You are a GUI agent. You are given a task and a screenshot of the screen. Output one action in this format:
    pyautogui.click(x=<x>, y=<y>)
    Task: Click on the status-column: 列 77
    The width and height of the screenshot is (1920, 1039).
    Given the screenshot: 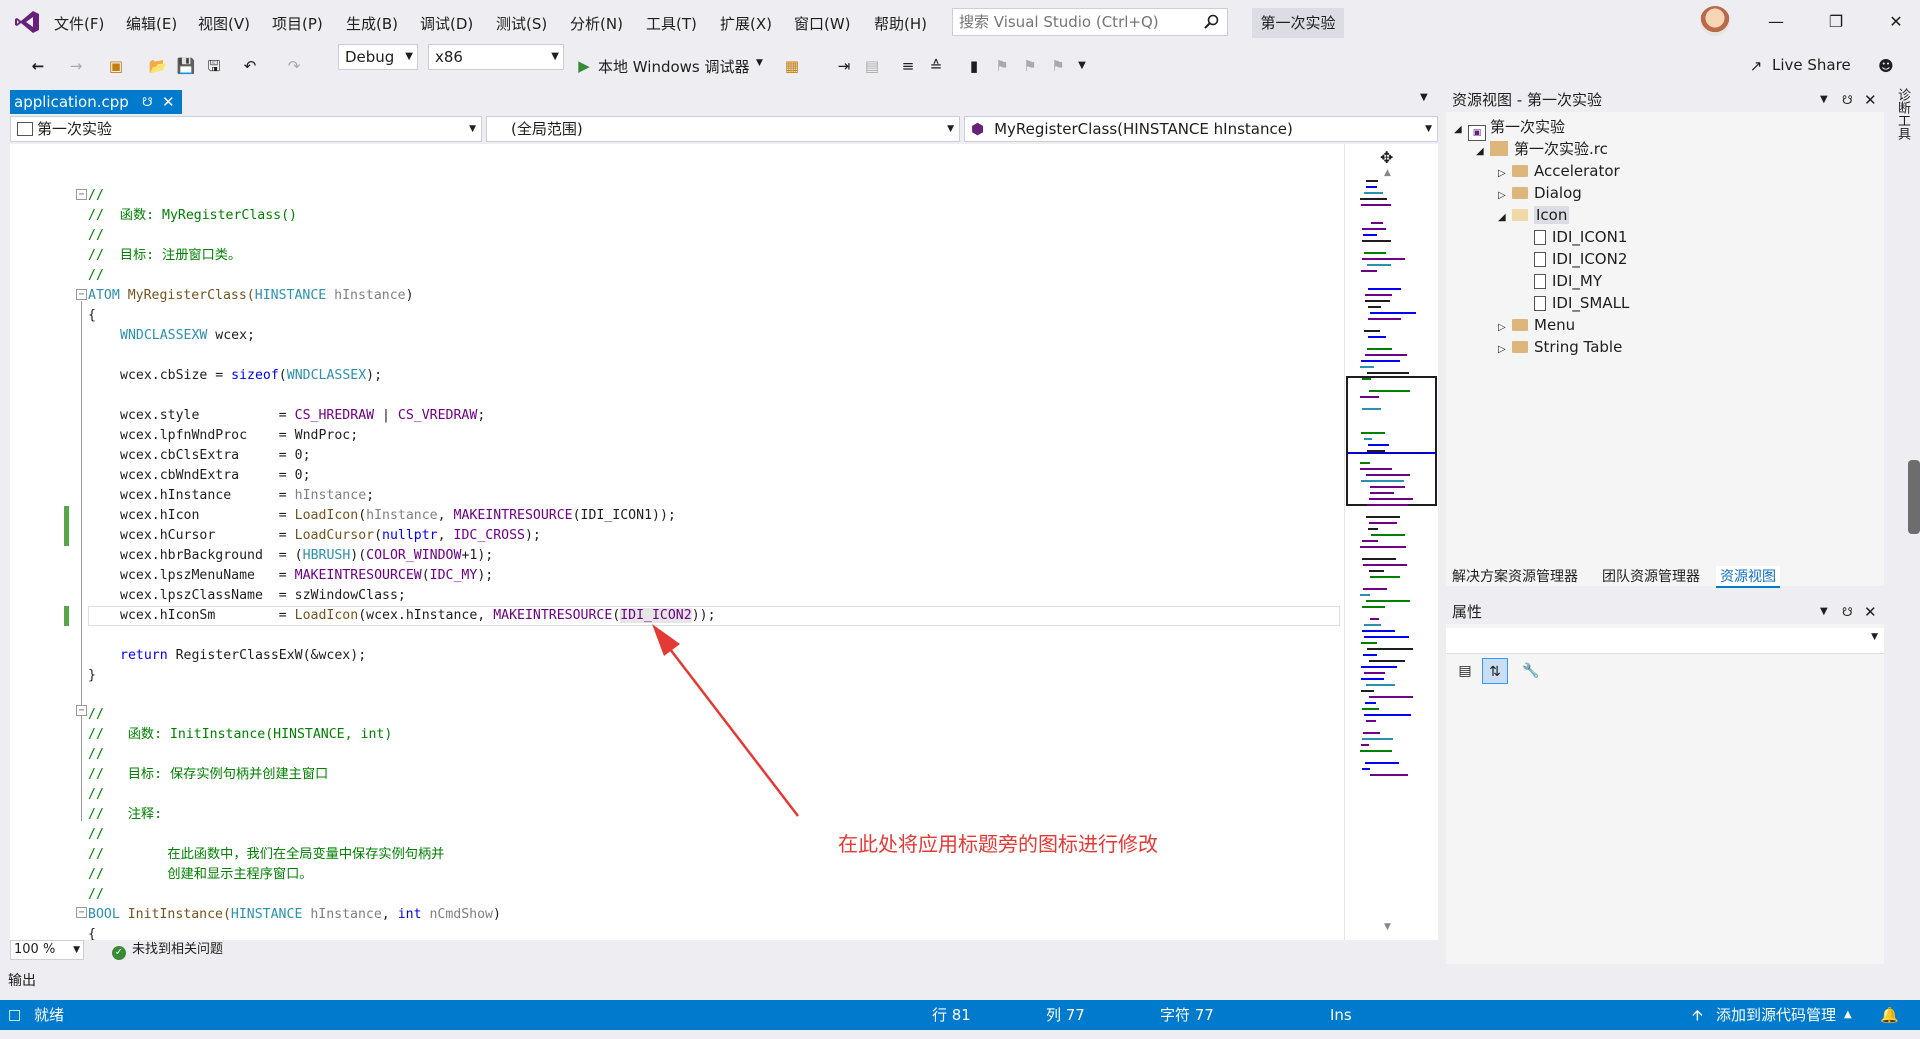 What is the action you would take?
    pyautogui.click(x=1065, y=1015)
    